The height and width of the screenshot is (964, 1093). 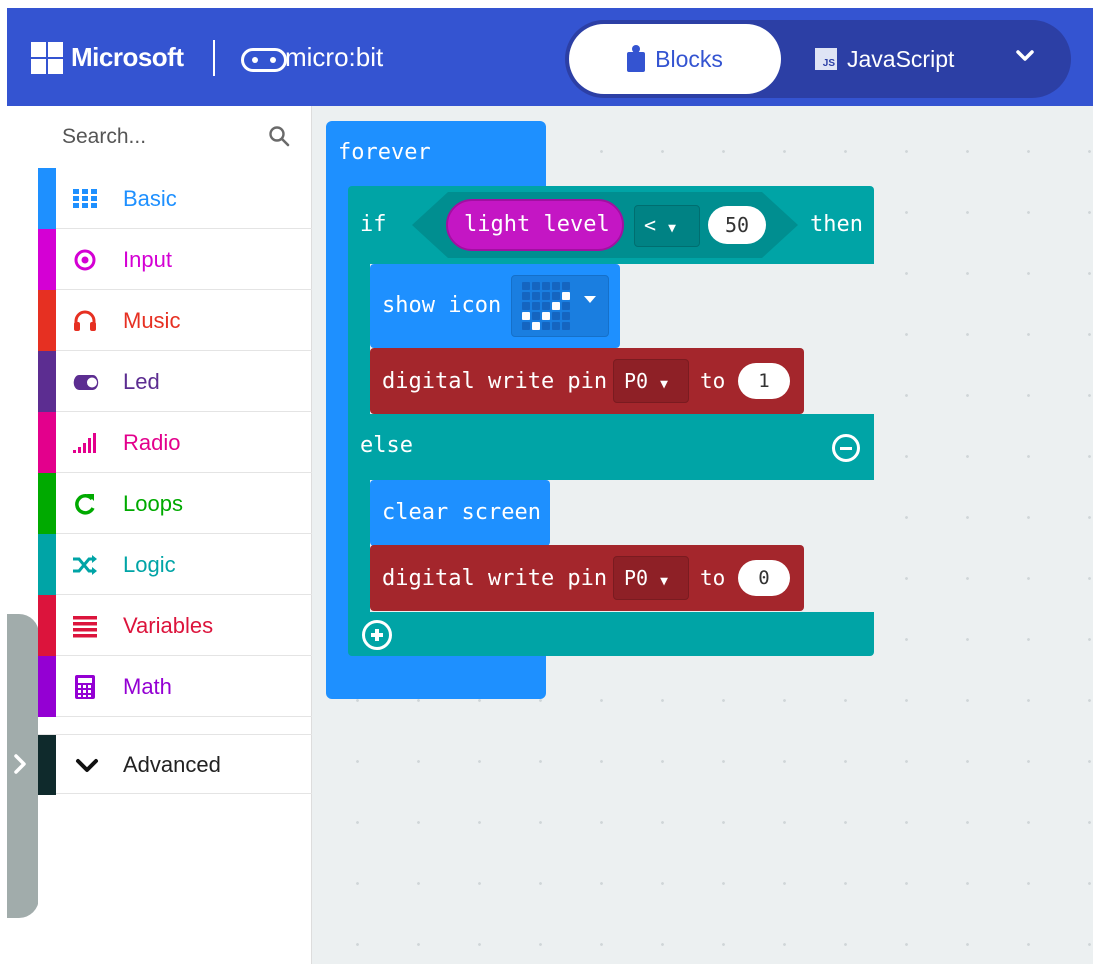 I want to click on tab-javascript-label: JavaScript, so click(x=901, y=58).